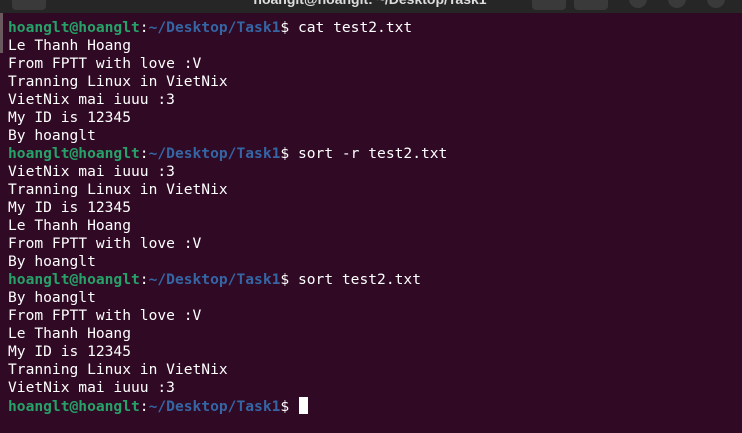  Describe the element at coordinates (372, 153) in the screenshot. I see `command-text: sort -r test2.txt` at that location.